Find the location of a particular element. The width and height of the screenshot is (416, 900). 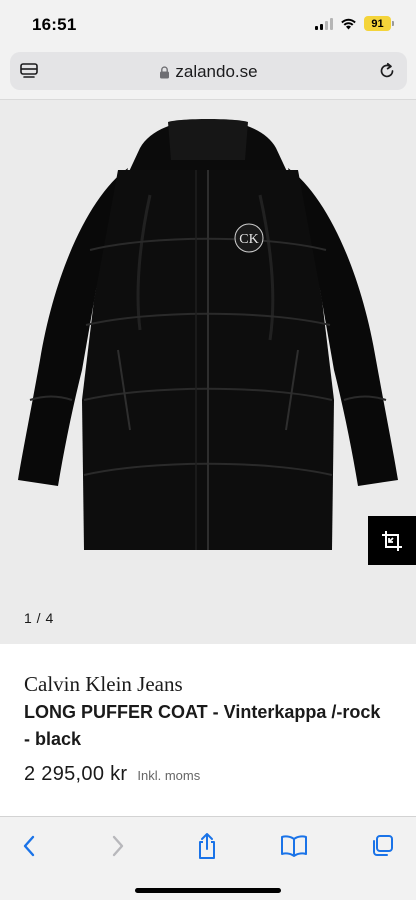

crop-compare-icon is located at coordinates (392, 540).